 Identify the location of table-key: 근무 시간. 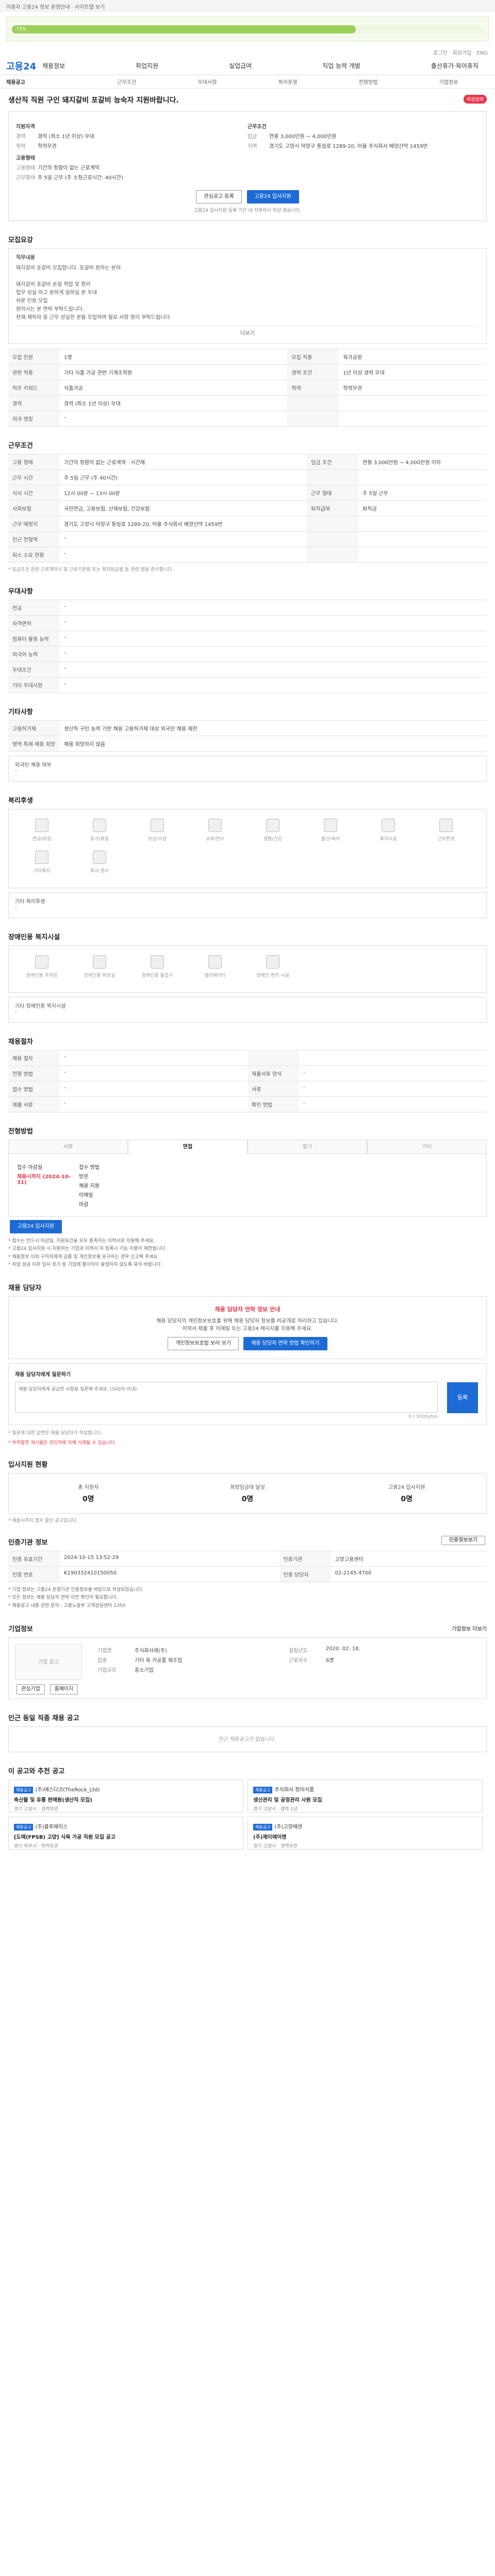
(34, 477).